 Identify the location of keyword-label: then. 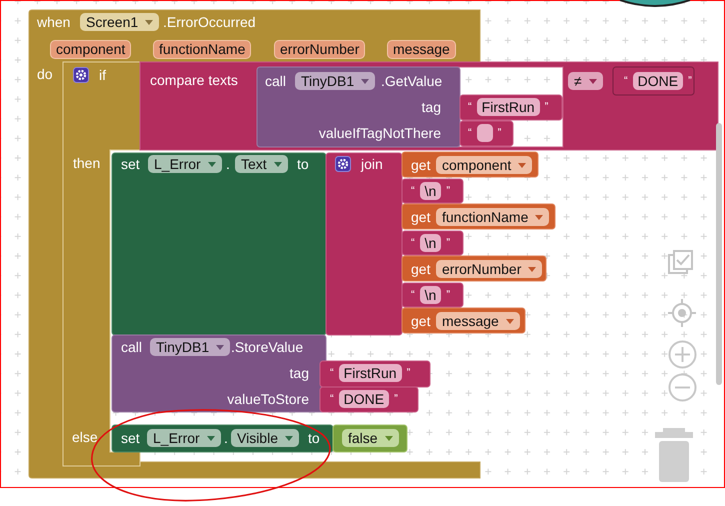
(86, 163).